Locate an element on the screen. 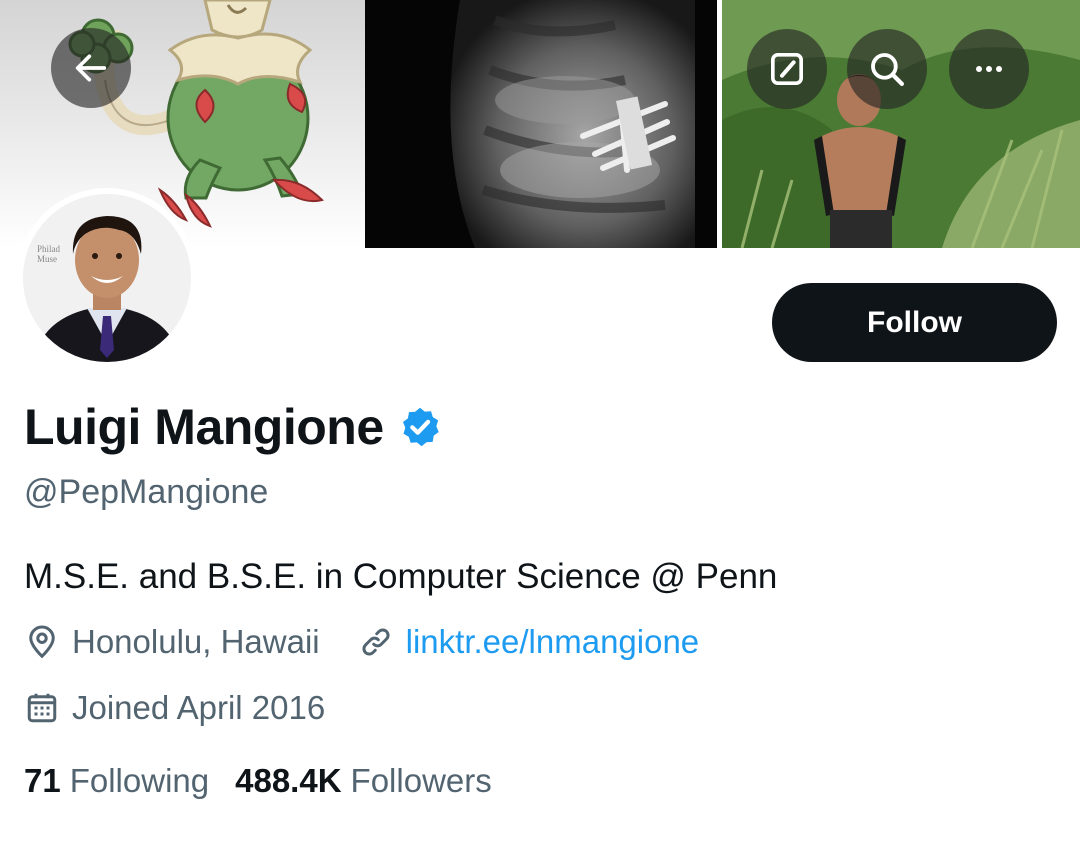 The width and height of the screenshot is (1080, 844). search-icon is located at coordinates (887, 69).